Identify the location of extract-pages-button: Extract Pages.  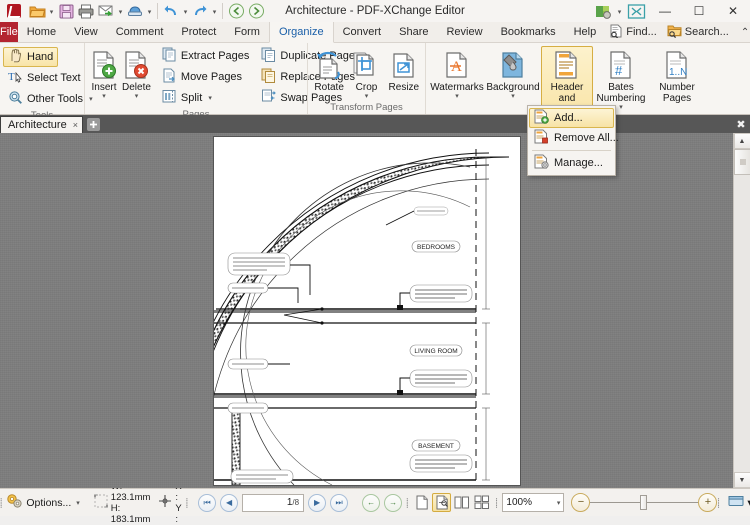
(205, 56).